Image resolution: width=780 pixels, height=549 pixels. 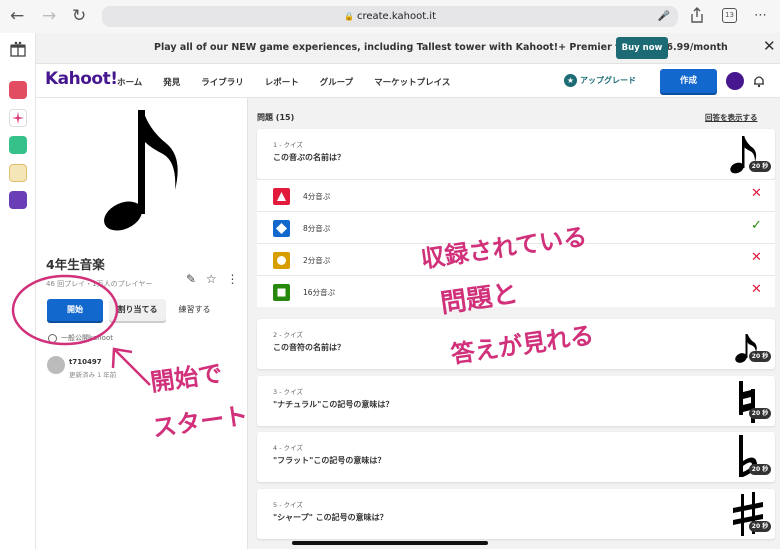 I want to click on home-indicator, so click(x=390, y=543).